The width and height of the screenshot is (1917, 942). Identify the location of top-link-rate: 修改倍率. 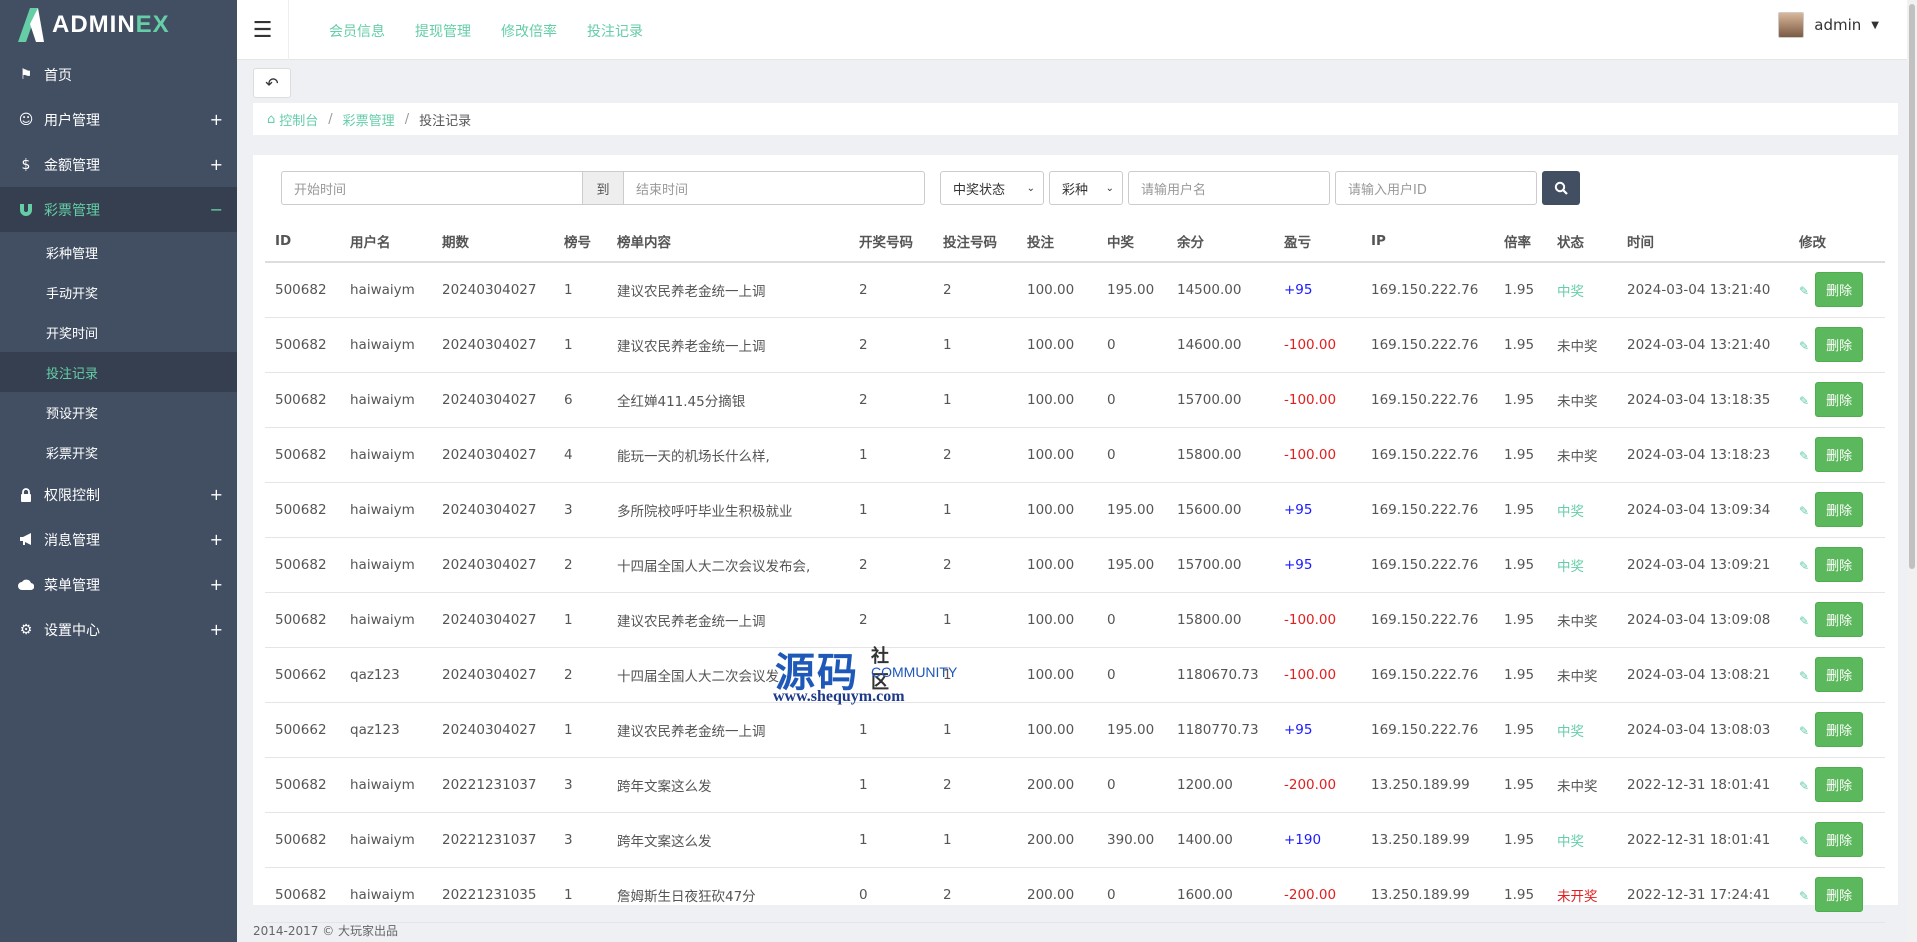
(529, 31).